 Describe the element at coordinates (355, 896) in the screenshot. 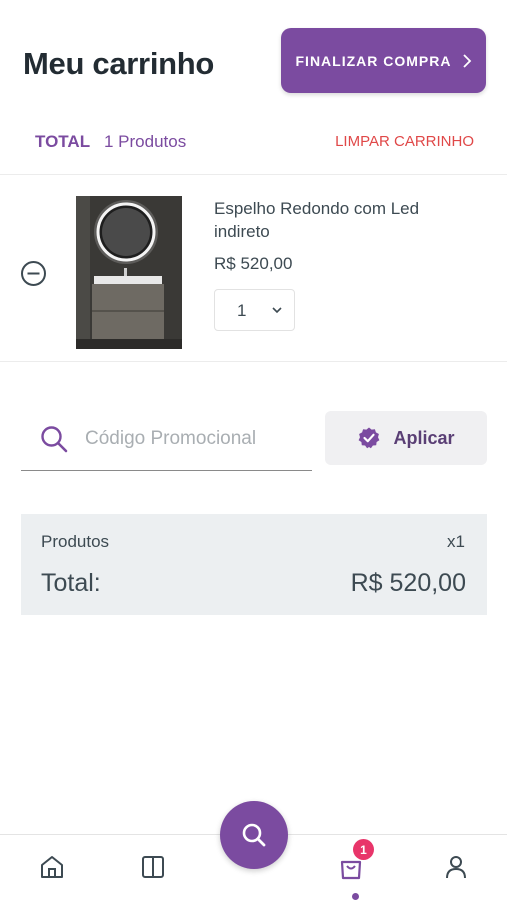

I see `active-tab-indicator` at that location.